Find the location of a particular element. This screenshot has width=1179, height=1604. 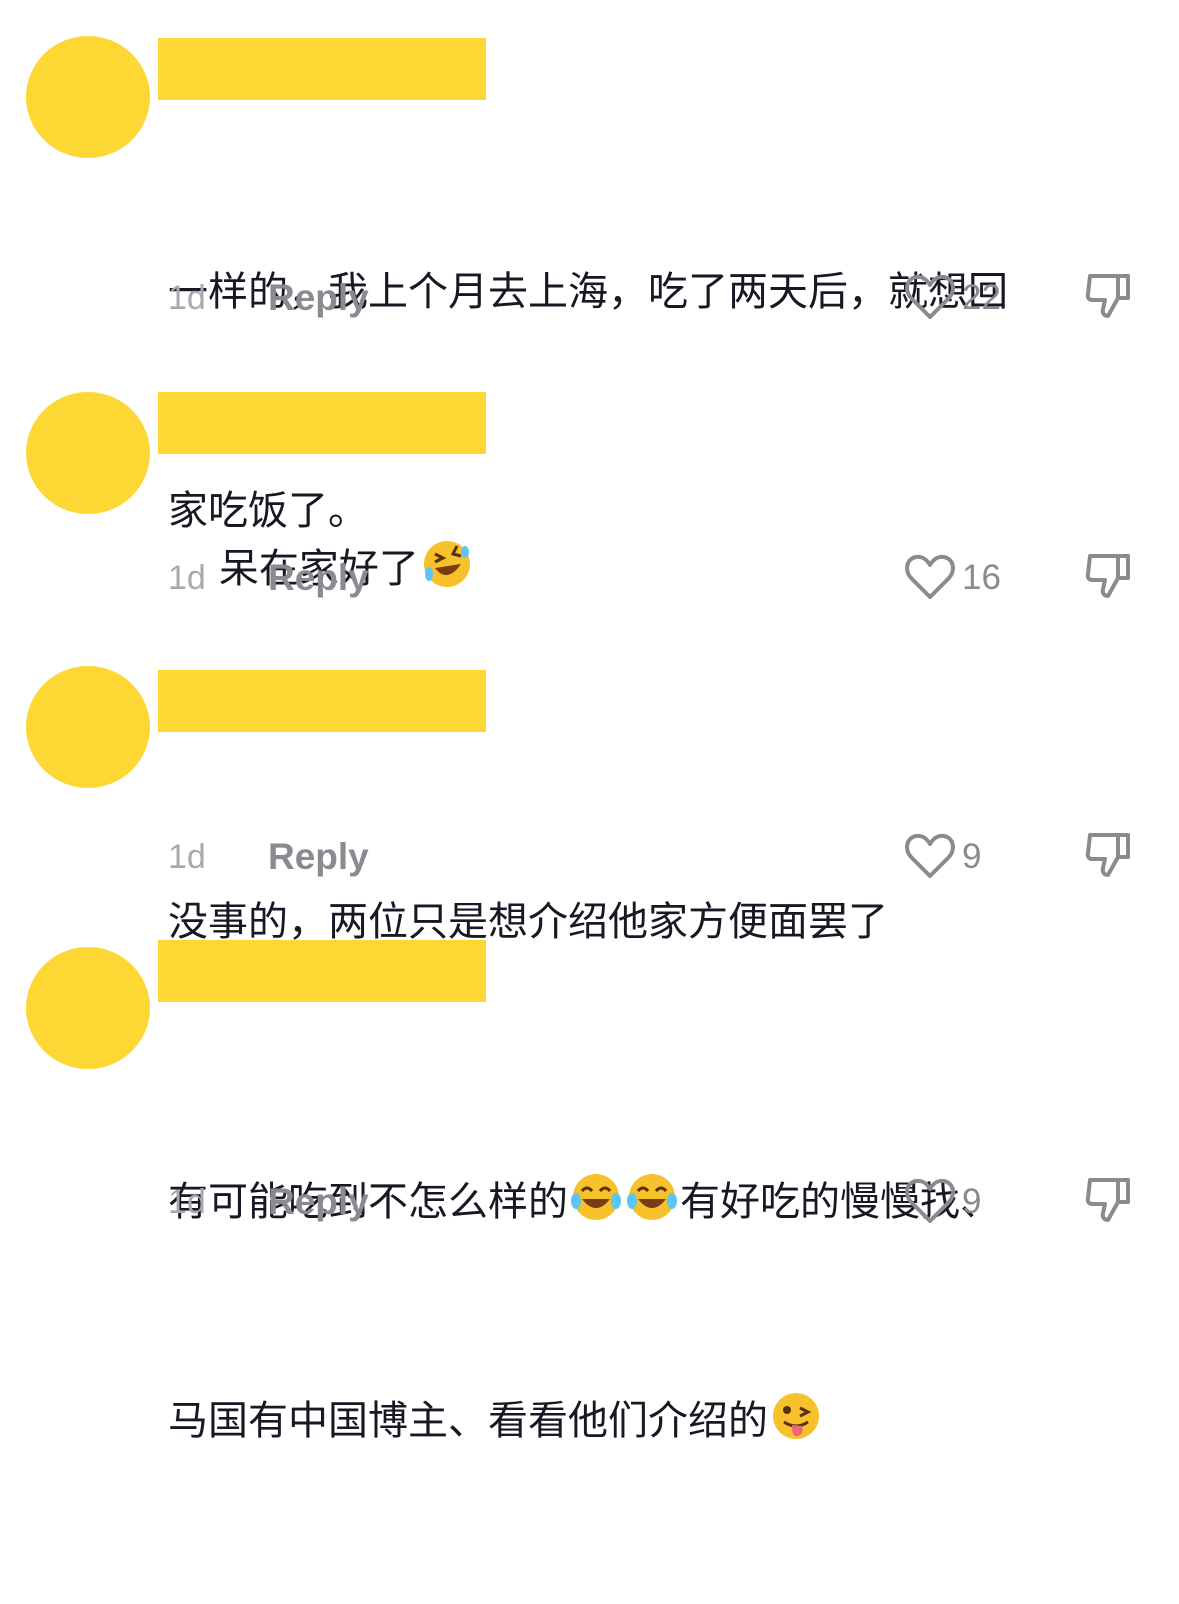

like-count: 16 is located at coordinates (981, 577).